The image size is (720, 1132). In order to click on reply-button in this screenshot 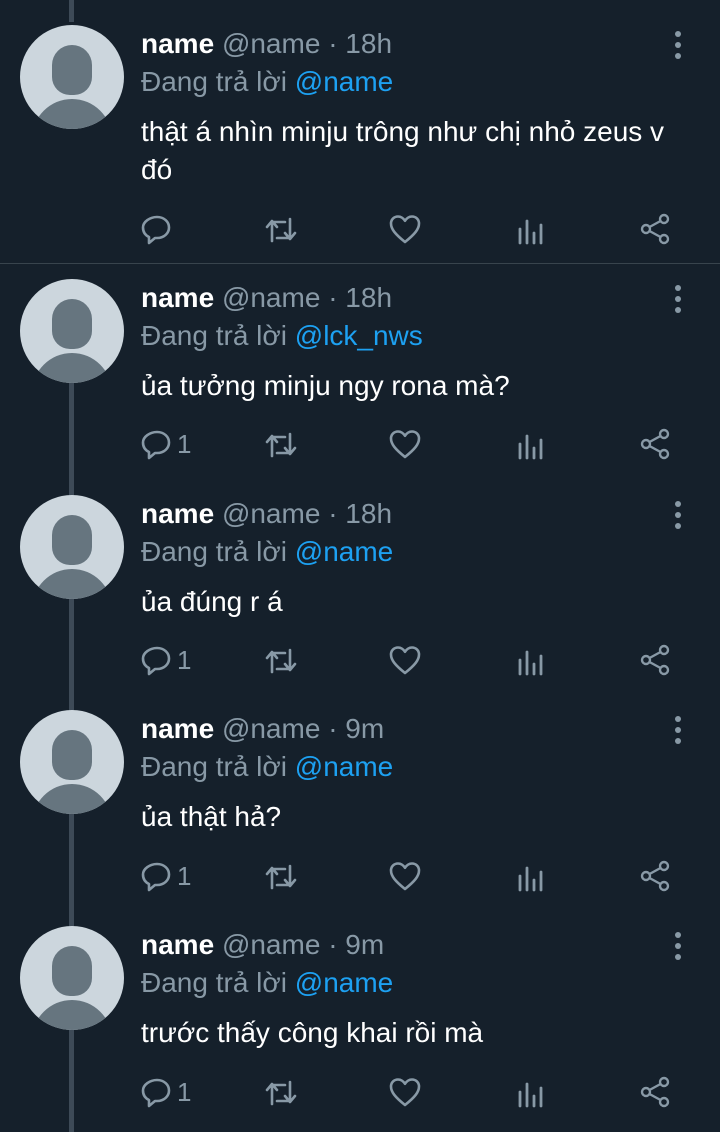, I will do `click(159, 229)`.